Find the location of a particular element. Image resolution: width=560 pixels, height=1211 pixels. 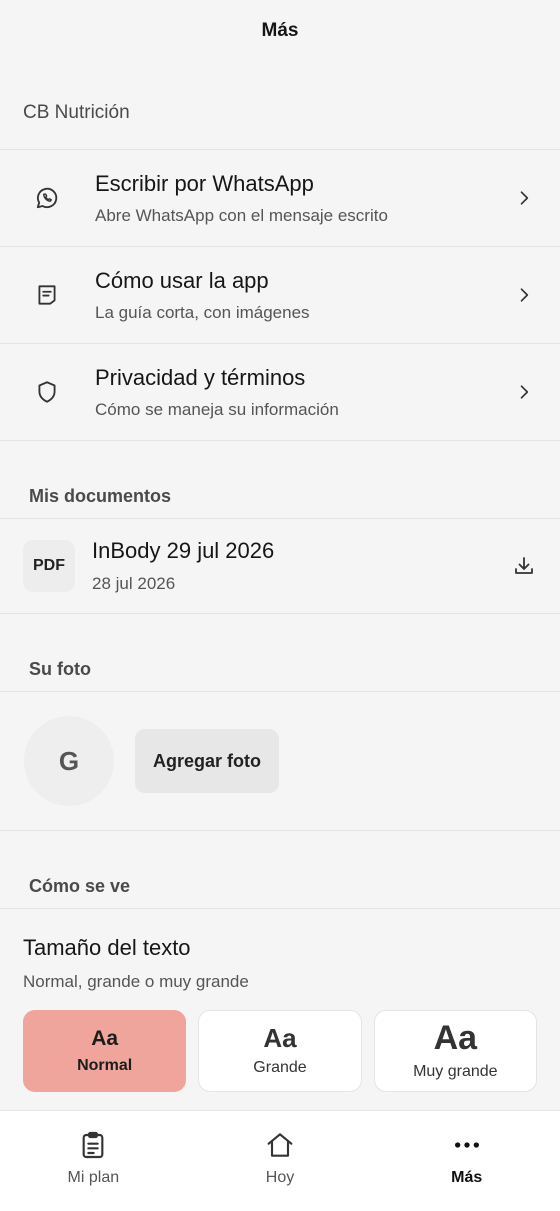

tab-hoy: Hoy is located at coordinates (280, 1161).